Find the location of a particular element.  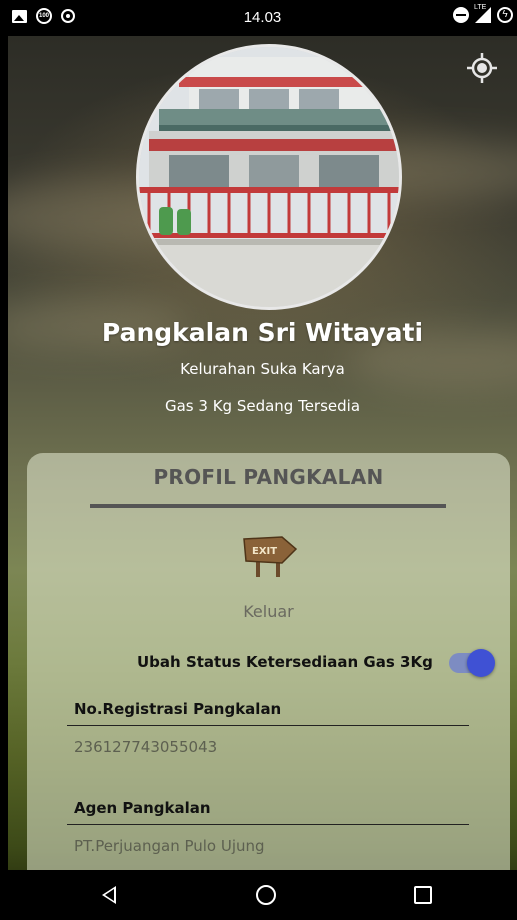

profile-photo is located at coordinates (269, 177).